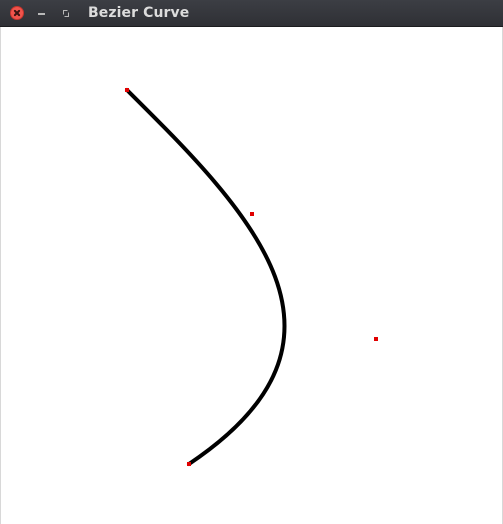 The width and height of the screenshot is (503, 524). Describe the element at coordinates (189, 464) in the screenshot. I see `control-point-end` at that location.